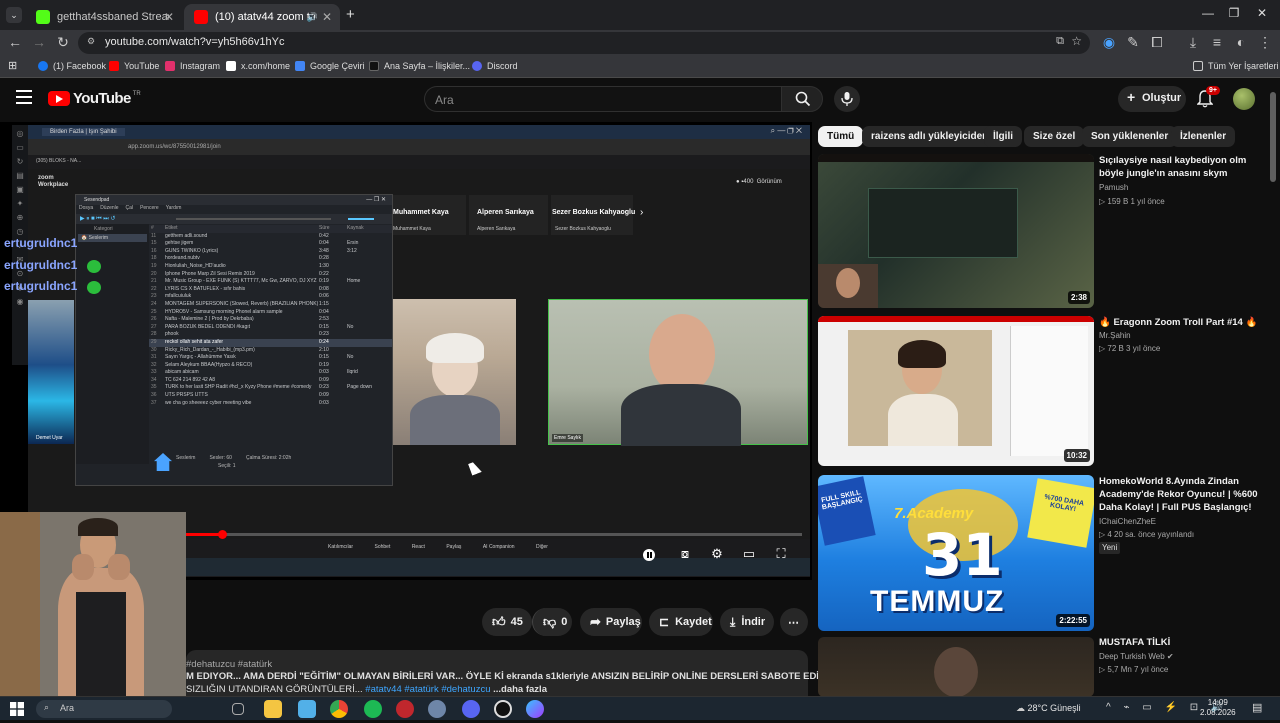  Describe the element at coordinates (841, 136) in the screenshot. I see `chip-all: Tümü` at that location.